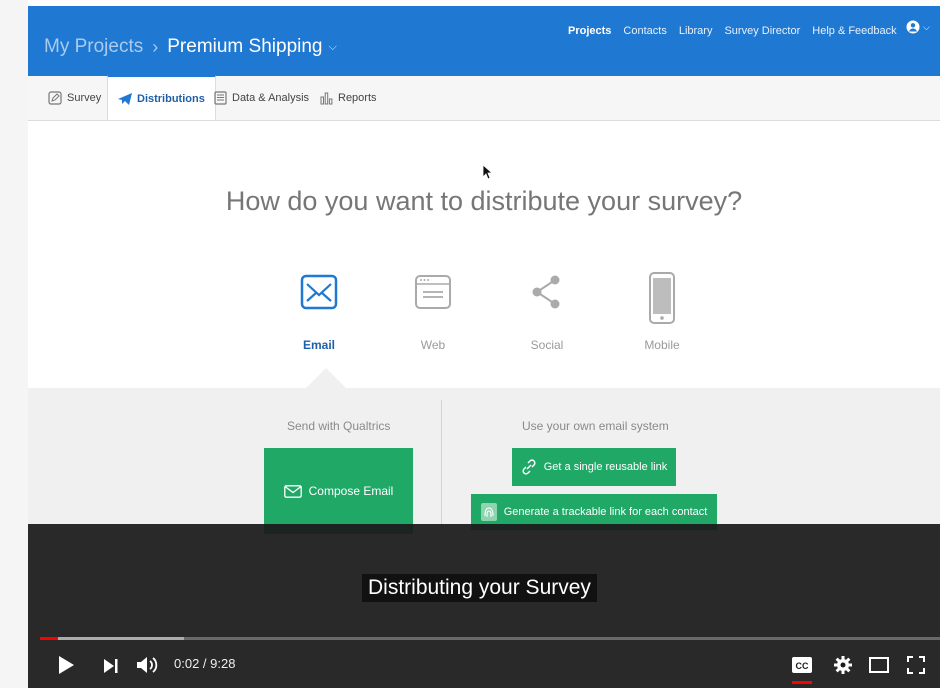 The height and width of the screenshot is (688, 940). What do you see at coordinates (55, 98) in the screenshot?
I see `pencil-icon` at bounding box center [55, 98].